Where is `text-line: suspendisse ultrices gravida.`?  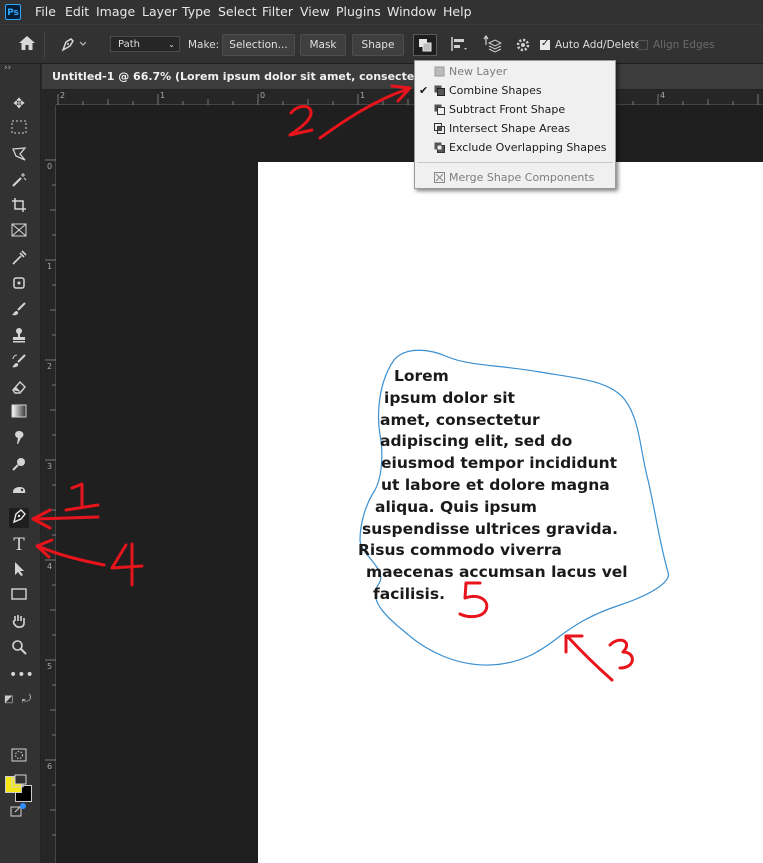 text-line: suspendisse ultrices gravida. is located at coordinates (490, 528).